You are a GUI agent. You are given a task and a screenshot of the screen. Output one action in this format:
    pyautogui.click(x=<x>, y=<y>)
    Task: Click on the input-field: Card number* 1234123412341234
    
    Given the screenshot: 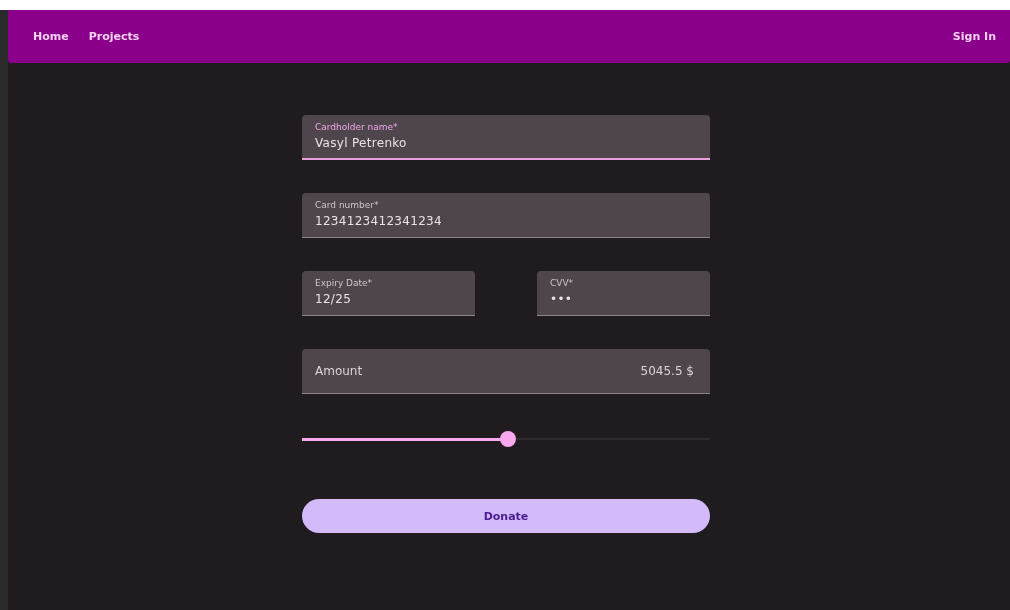 What is the action you would take?
    pyautogui.click(x=506, y=215)
    